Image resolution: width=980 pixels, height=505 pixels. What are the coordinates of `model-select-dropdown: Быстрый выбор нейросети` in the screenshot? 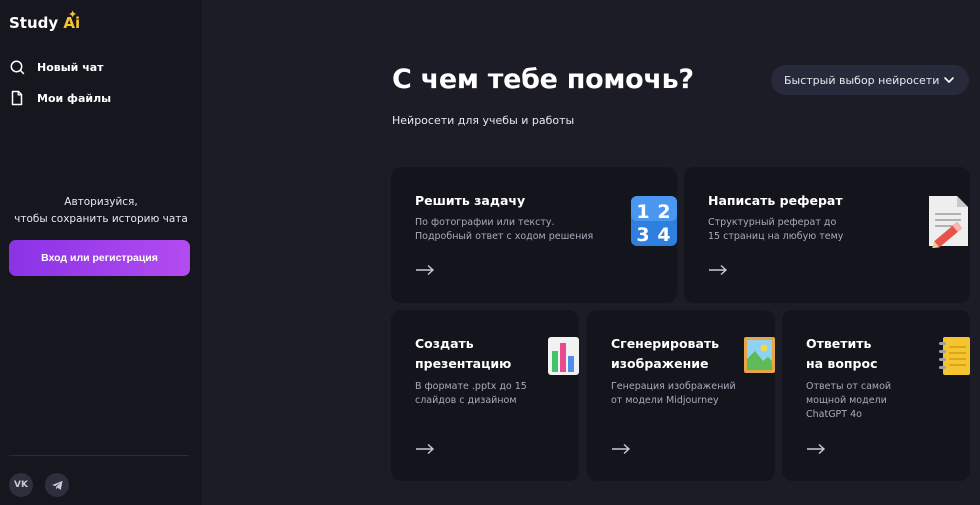 It's located at (870, 80).